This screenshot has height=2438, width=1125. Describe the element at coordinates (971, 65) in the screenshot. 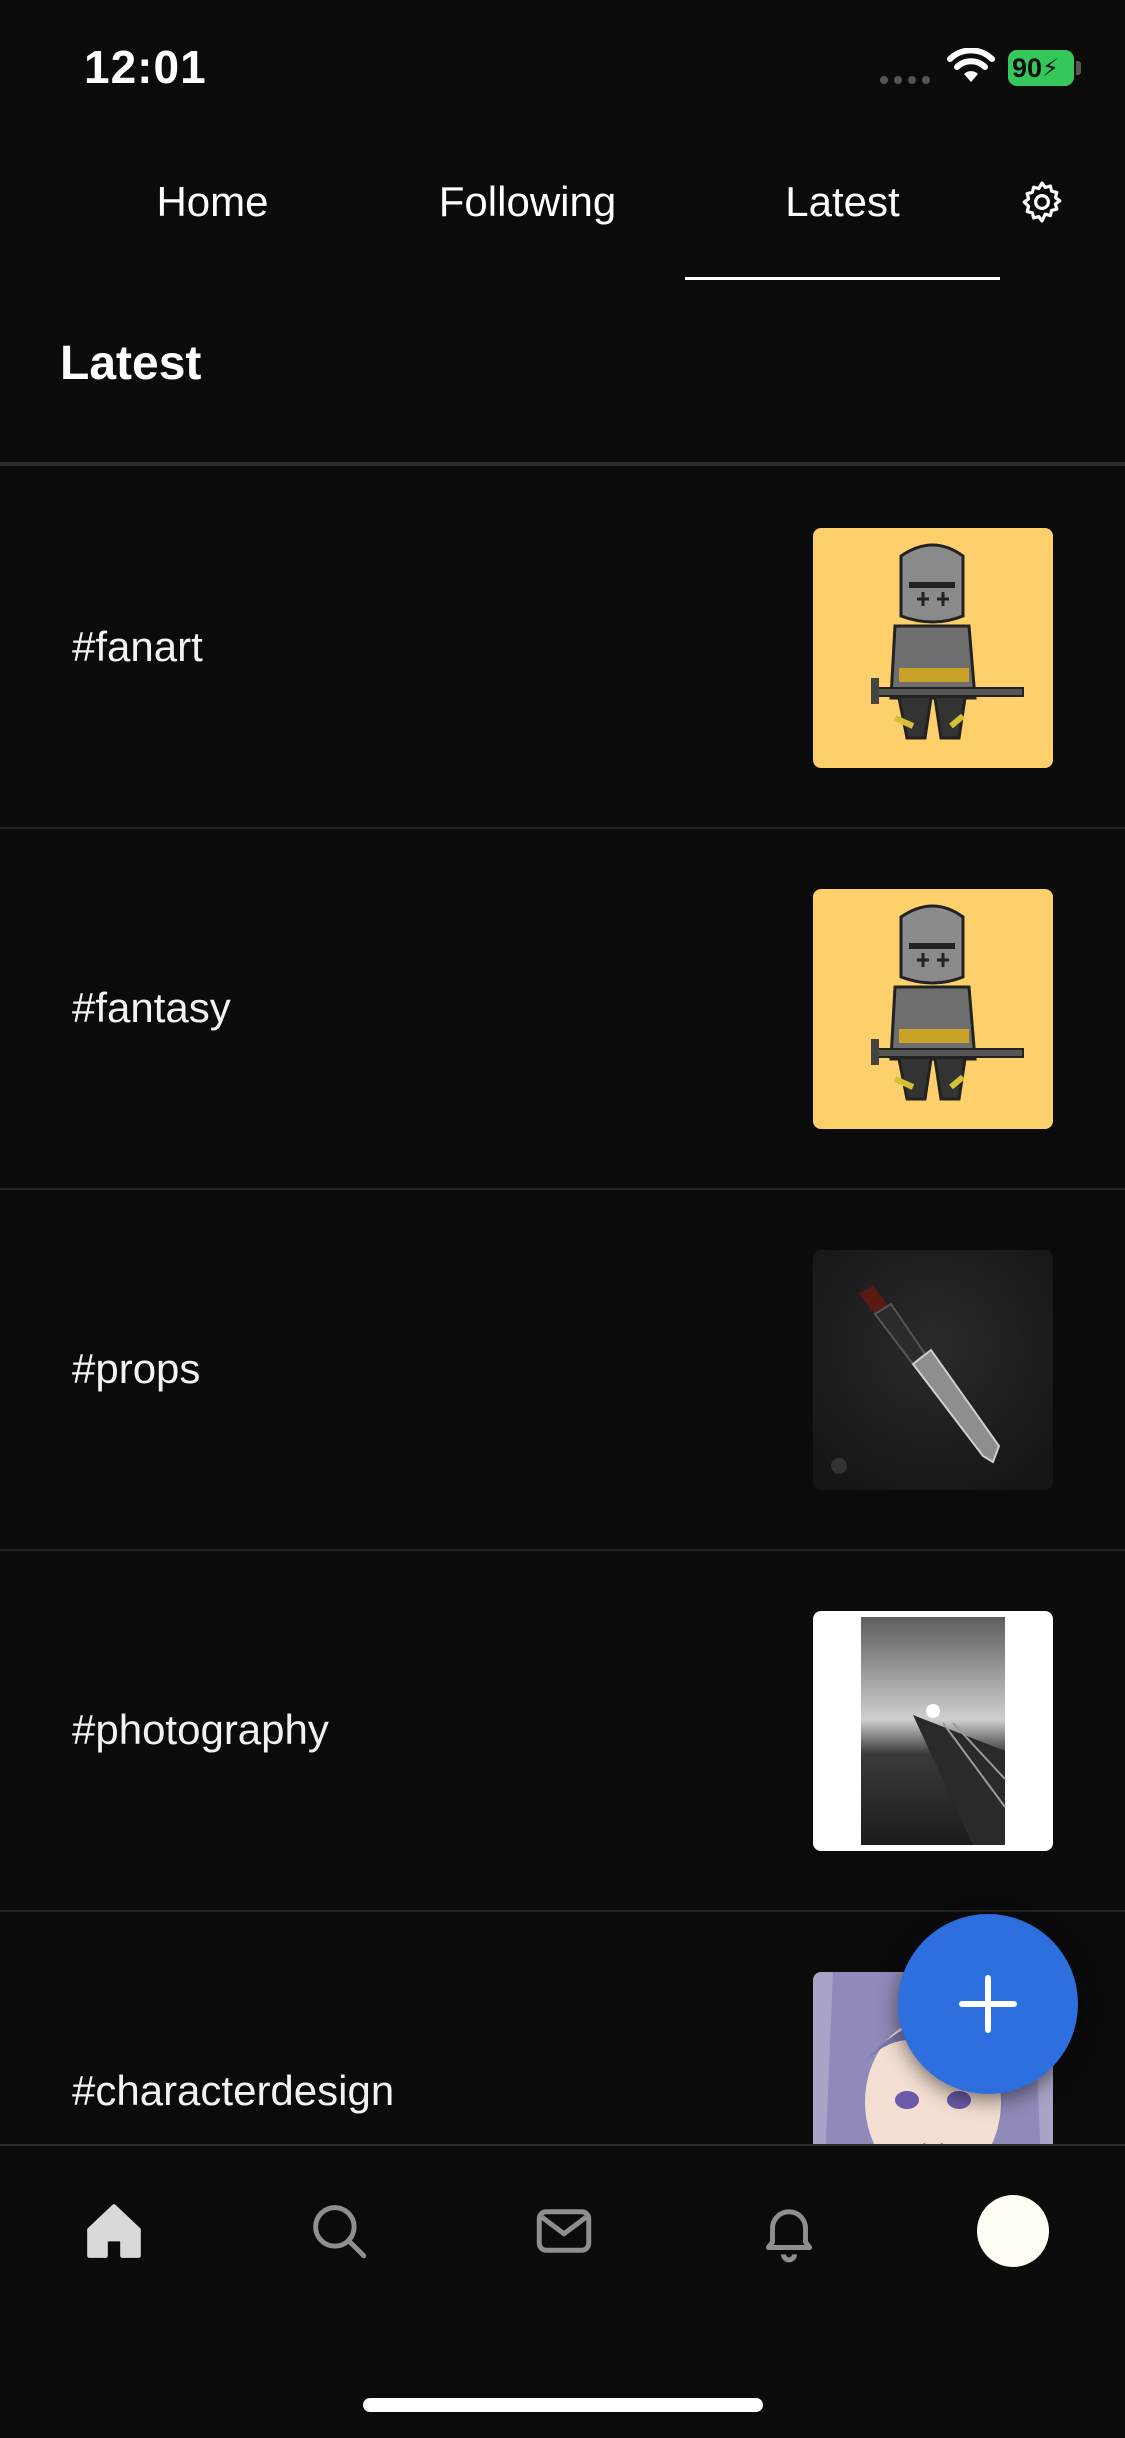

I see `wifi-icon` at that location.